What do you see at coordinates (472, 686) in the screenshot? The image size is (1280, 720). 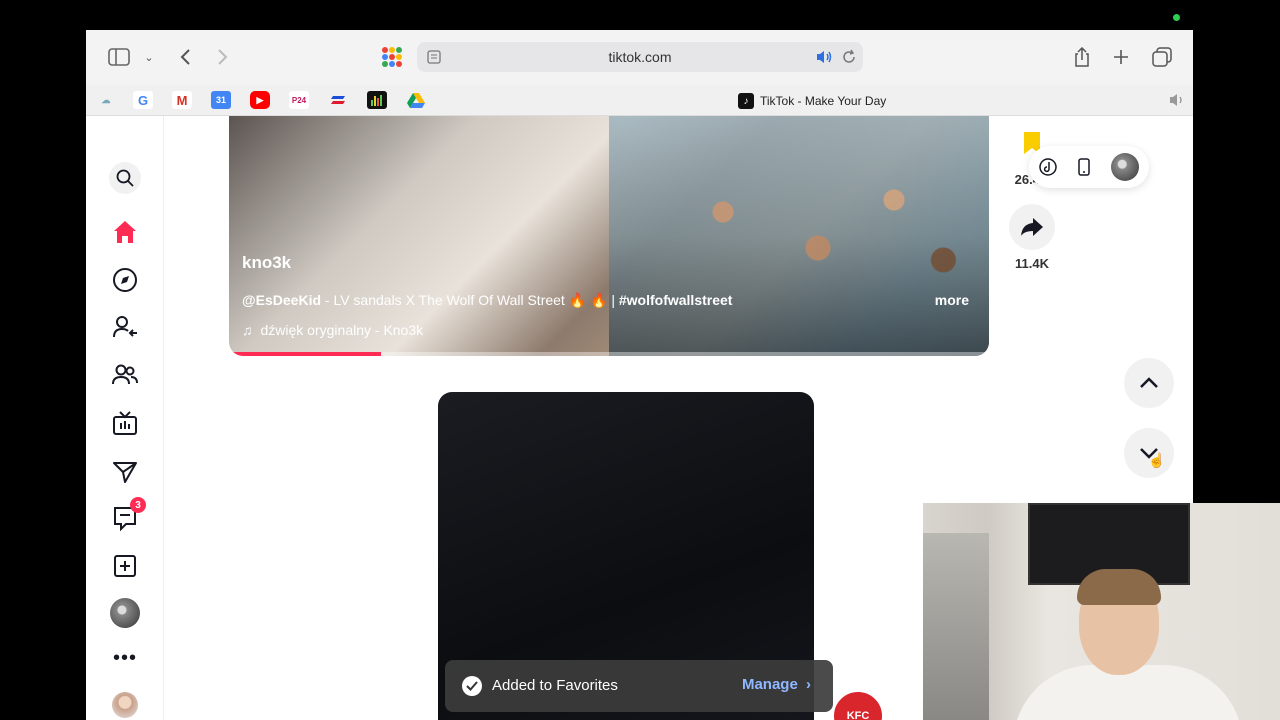 I see `check-icon` at bounding box center [472, 686].